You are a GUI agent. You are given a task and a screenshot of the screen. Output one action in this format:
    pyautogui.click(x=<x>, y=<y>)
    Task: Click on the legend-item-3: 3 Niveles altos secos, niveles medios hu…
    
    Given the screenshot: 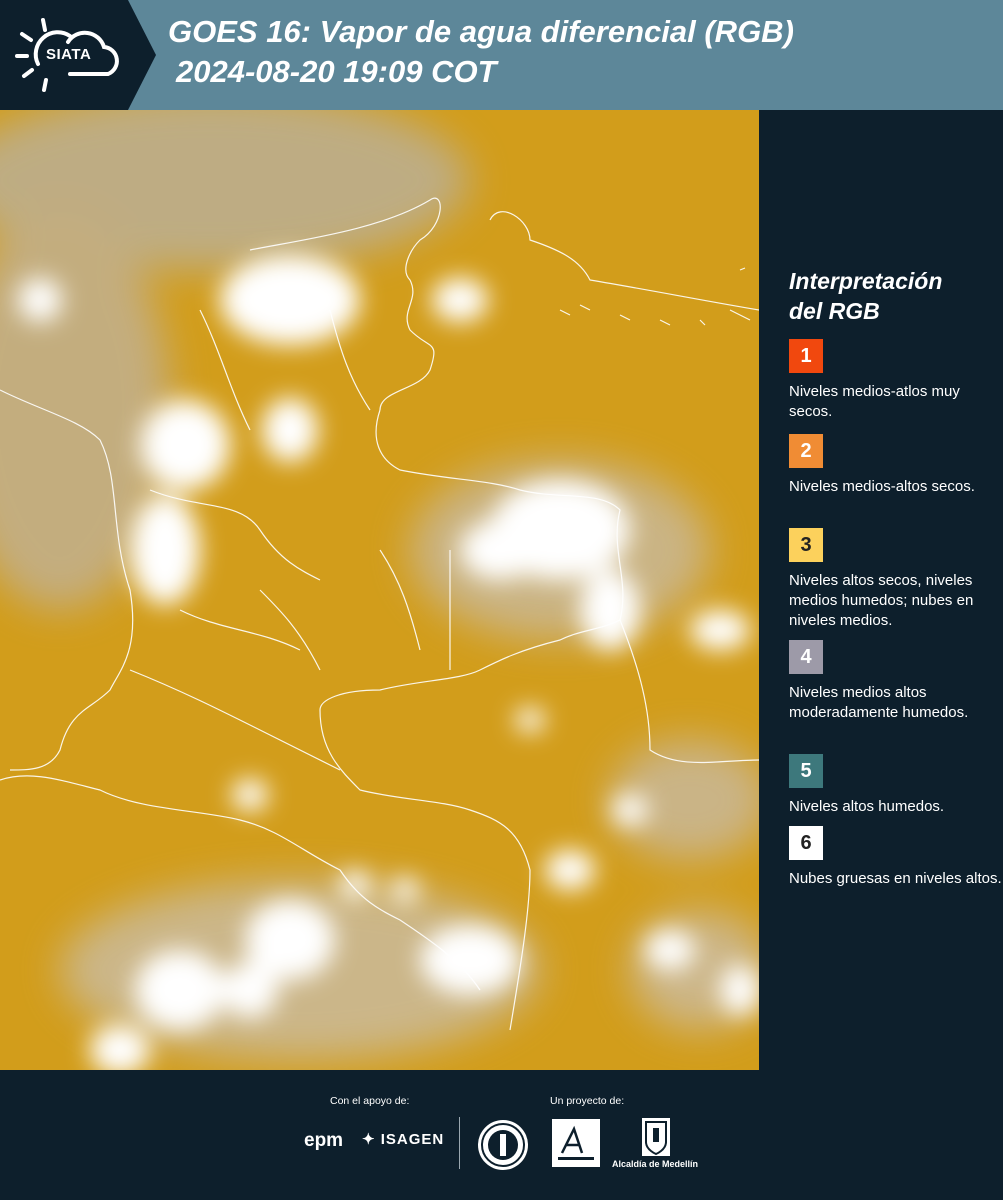 What is the action you would take?
    pyautogui.click(x=896, y=579)
    